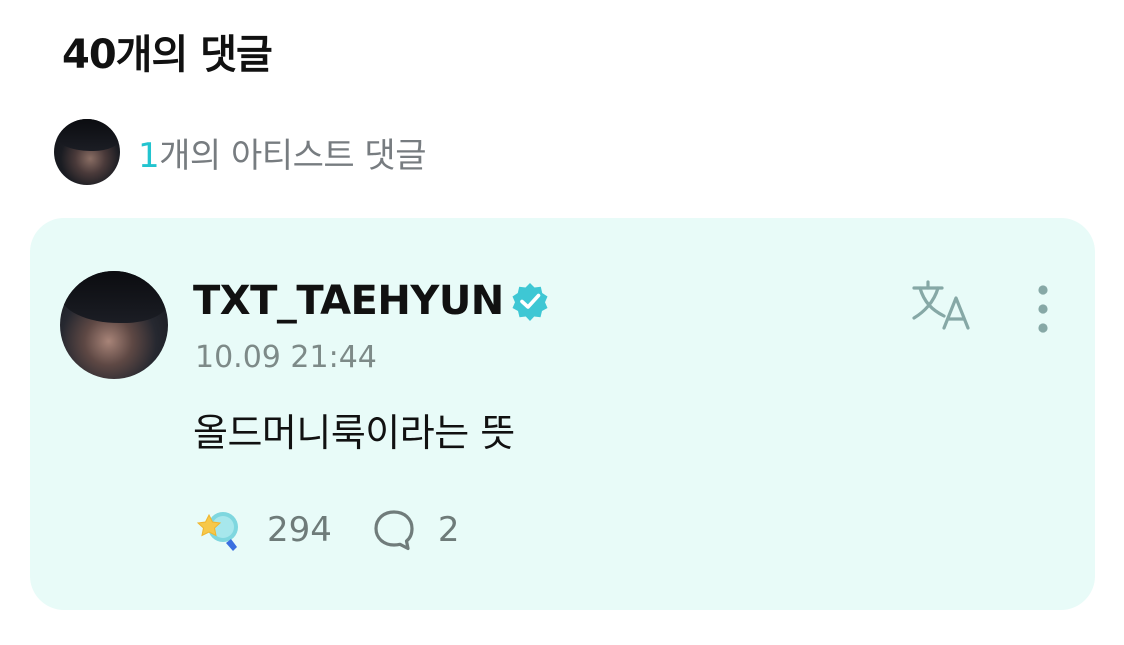  I want to click on star-cheer-icon, so click(220, 530).